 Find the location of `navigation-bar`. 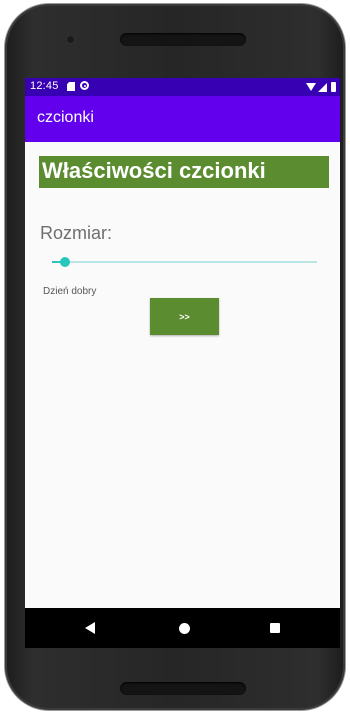

navigation-bar is located at coordinates (182, 628).